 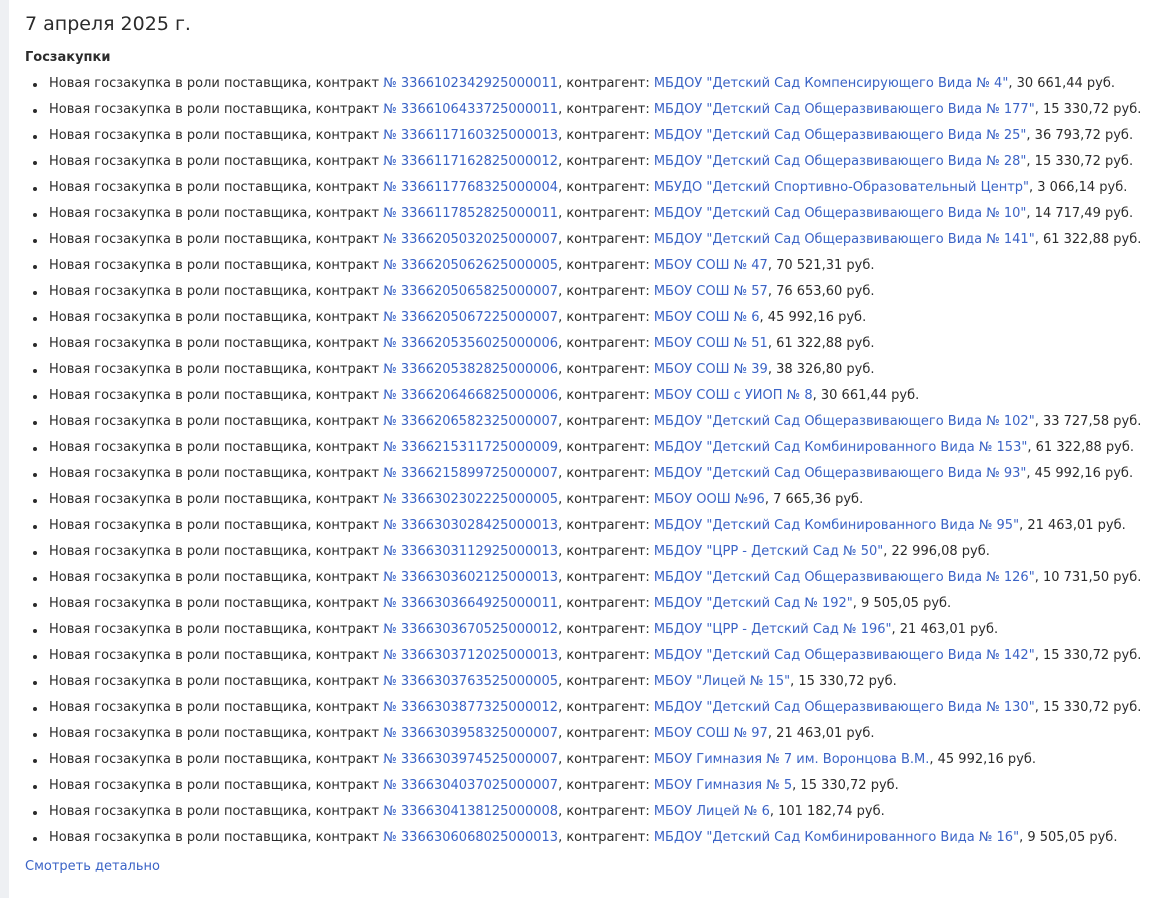 I want to click on contract-link: № 3366205062625000005, so click(x=470, y=265).